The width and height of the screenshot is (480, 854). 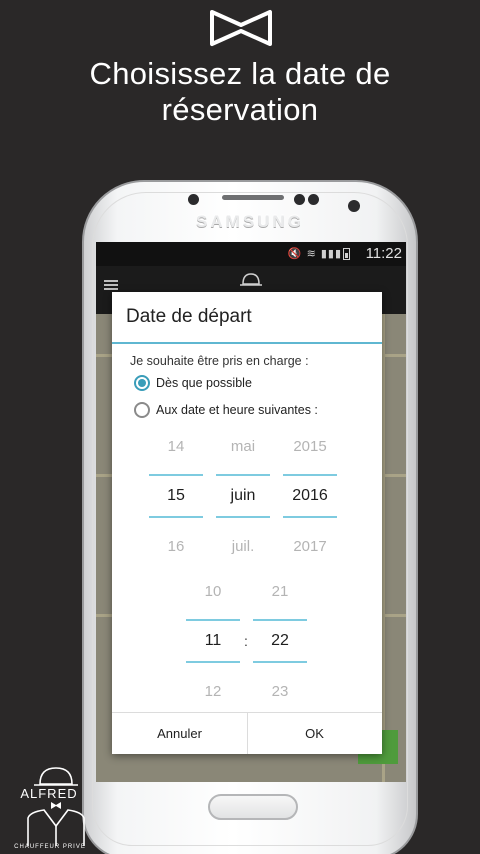 What do you see at coordinates (111, 285) in the screenshot?
I see `menu-icon` at bounding box center [111, 285].